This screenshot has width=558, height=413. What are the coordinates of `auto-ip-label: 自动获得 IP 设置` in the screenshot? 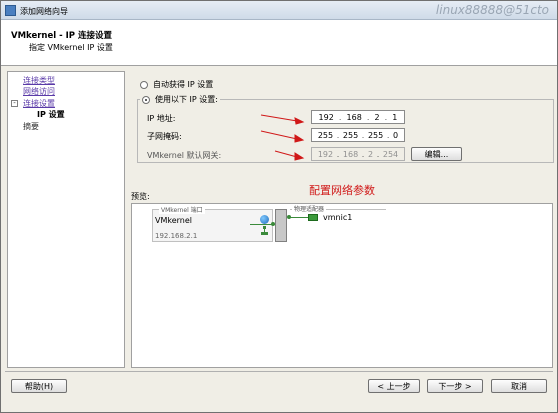 It's located at (183, 84).